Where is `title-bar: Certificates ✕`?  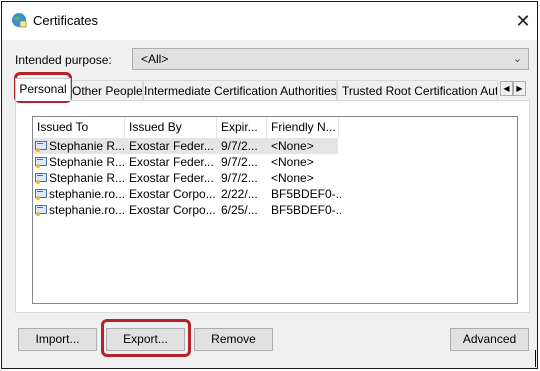
title-bar: Certificates ✕ is located at coordinates (269, 21).